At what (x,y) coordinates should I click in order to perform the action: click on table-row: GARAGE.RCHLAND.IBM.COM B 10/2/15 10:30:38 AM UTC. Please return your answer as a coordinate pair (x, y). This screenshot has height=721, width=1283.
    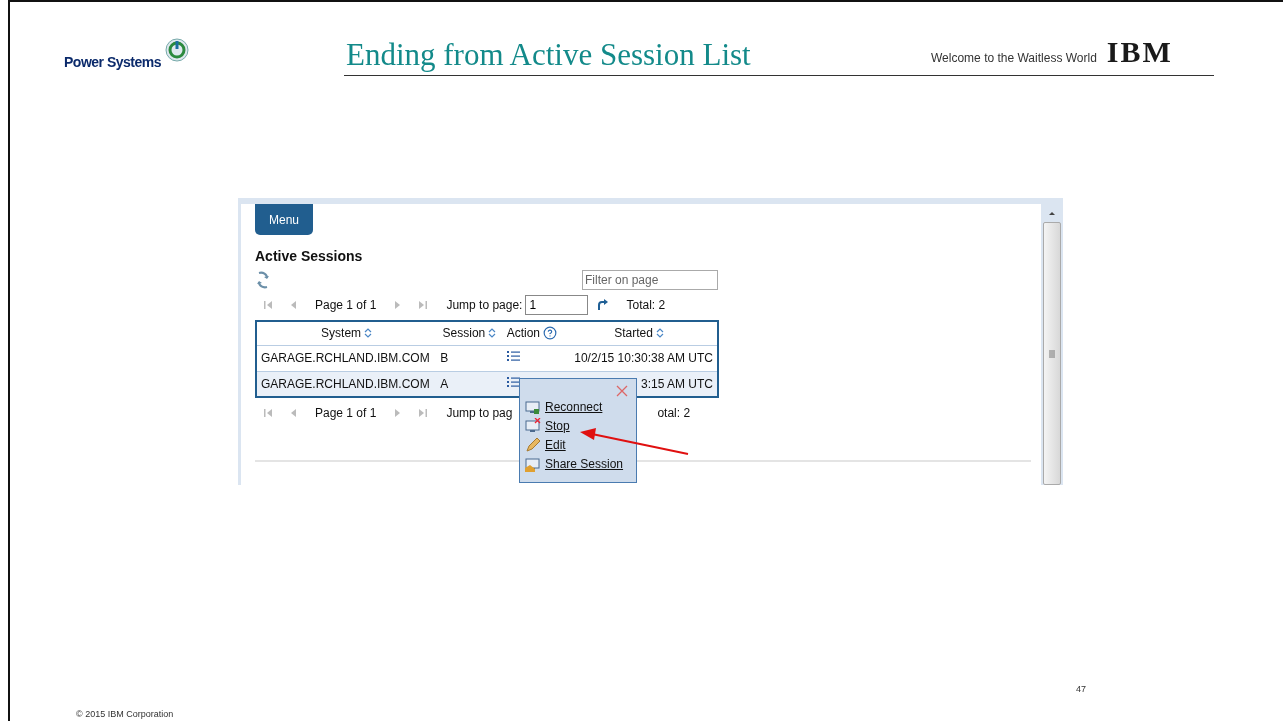
    Looking at the image, I should click on (487, 358).